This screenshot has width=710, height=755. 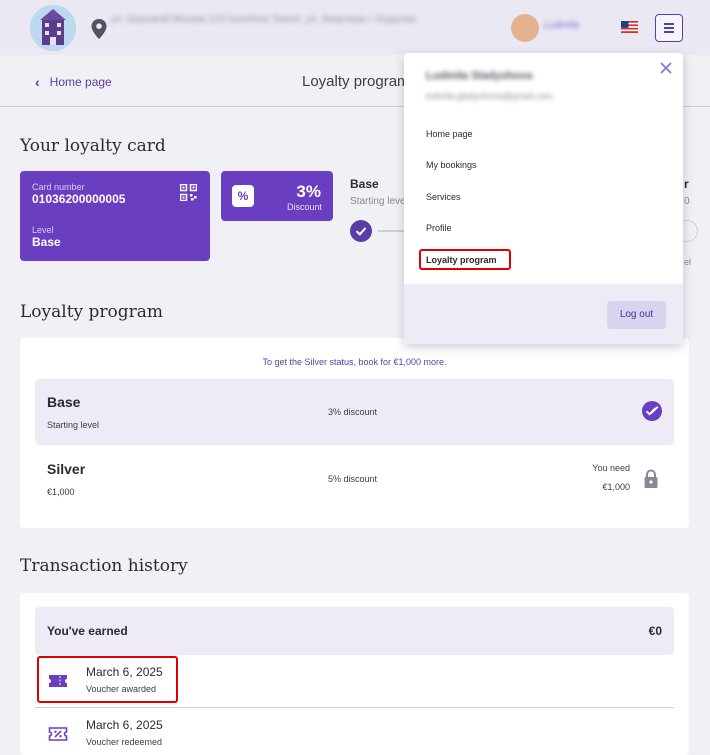 I want to click on tier-name: Base, so click(x=64, y=402).